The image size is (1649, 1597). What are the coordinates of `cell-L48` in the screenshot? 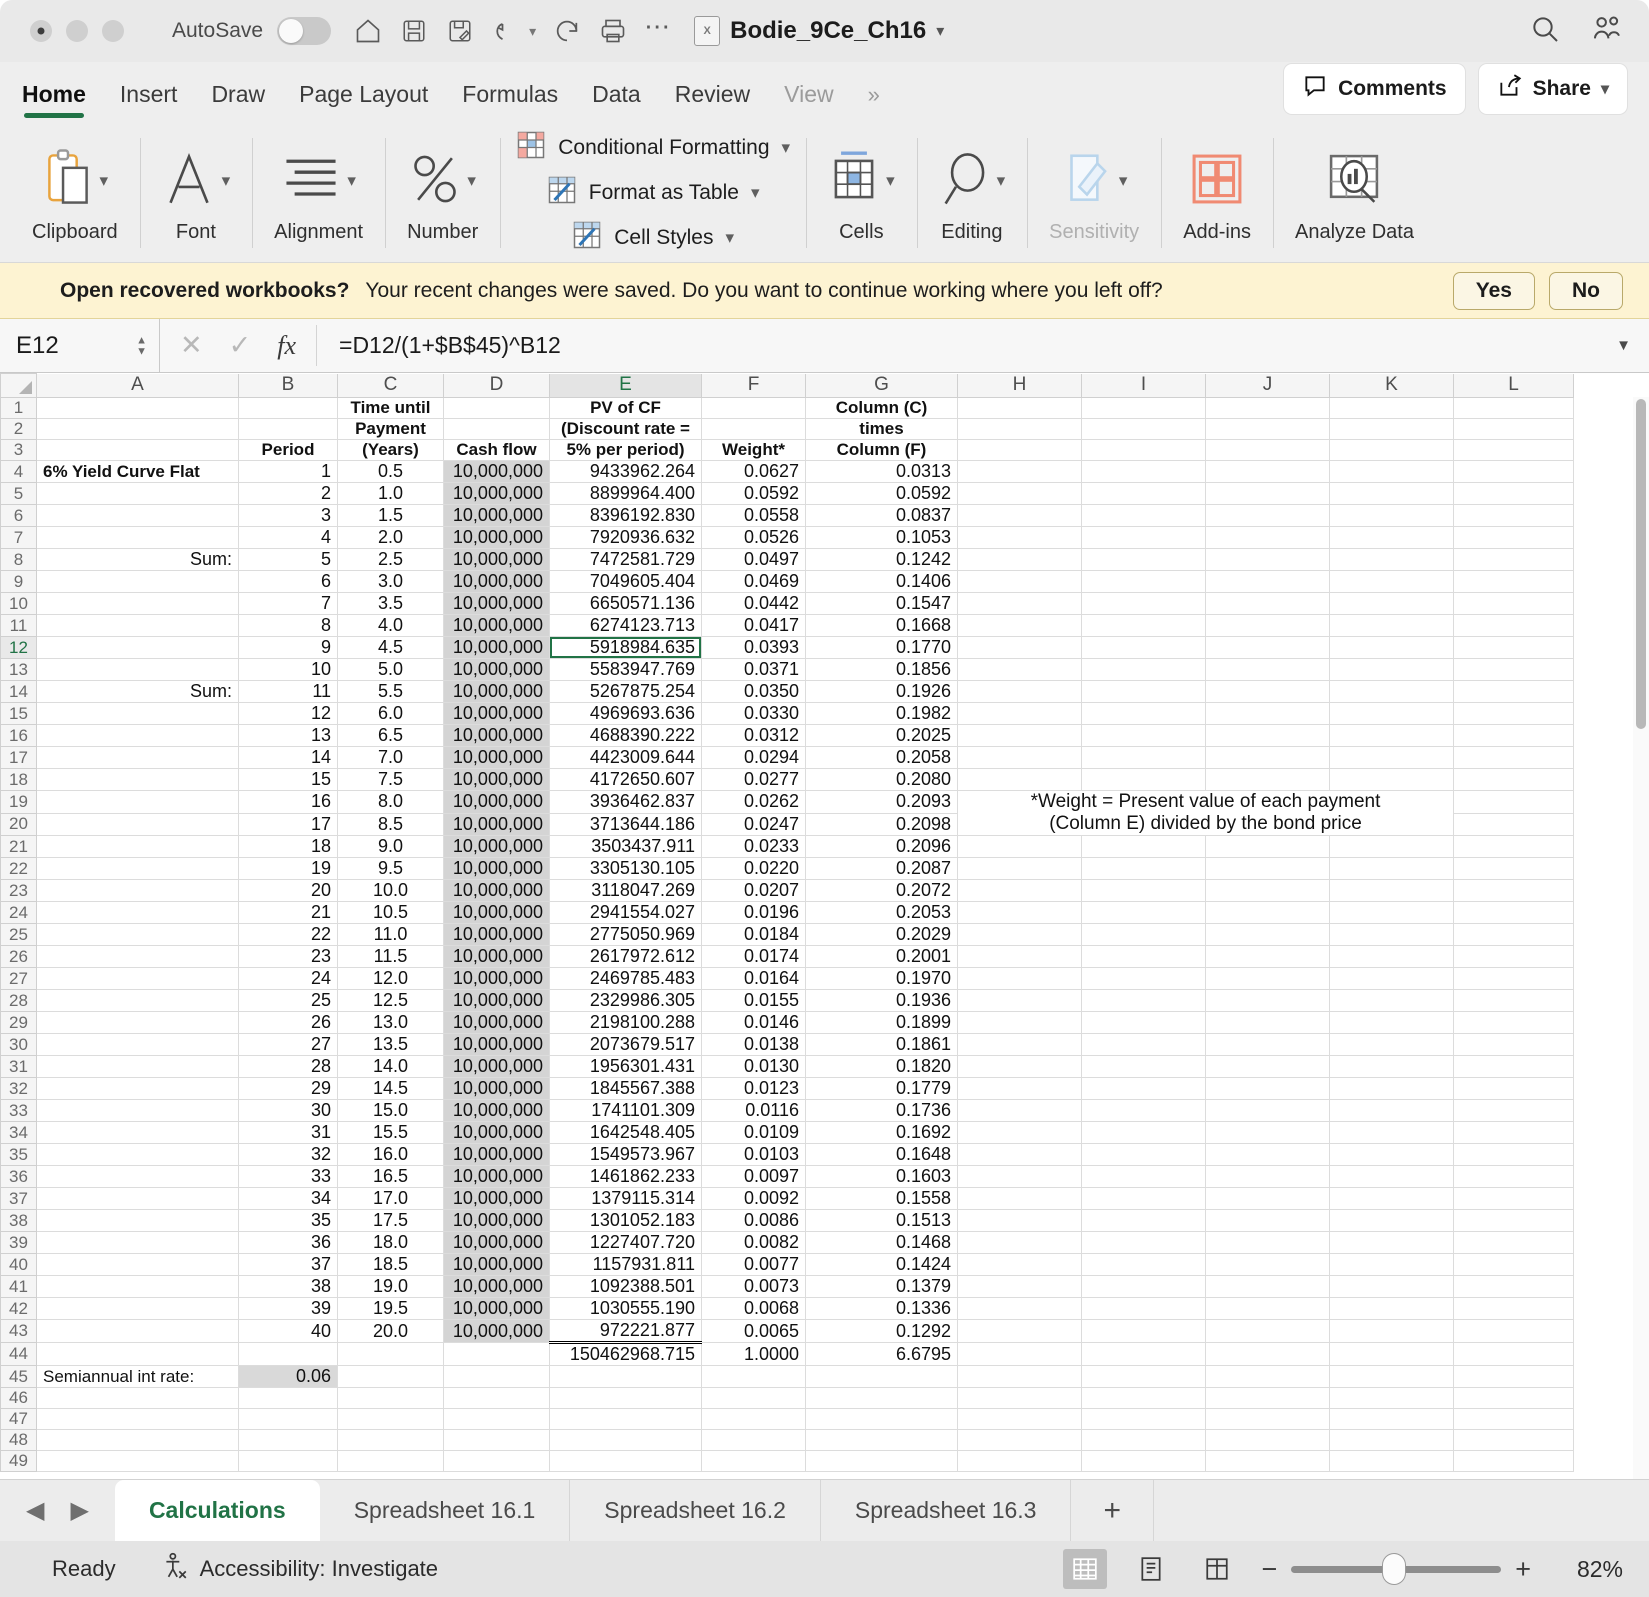 It's located at (1513, 1440).